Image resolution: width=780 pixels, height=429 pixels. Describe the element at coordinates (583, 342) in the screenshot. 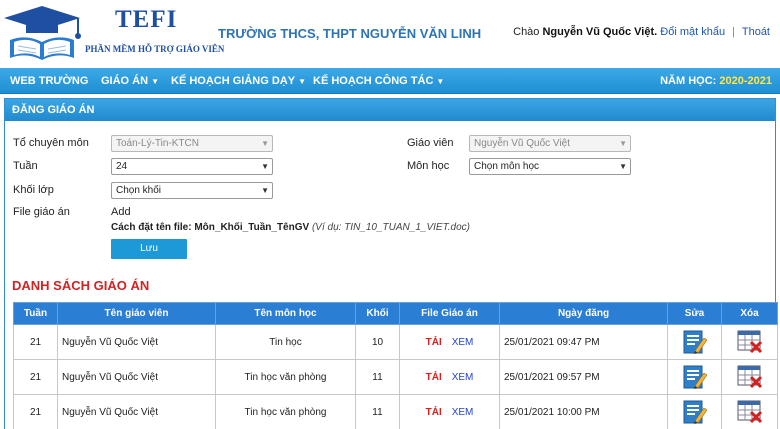

I see `date-cell: 25/01/2021 09:47 PM` at that location.